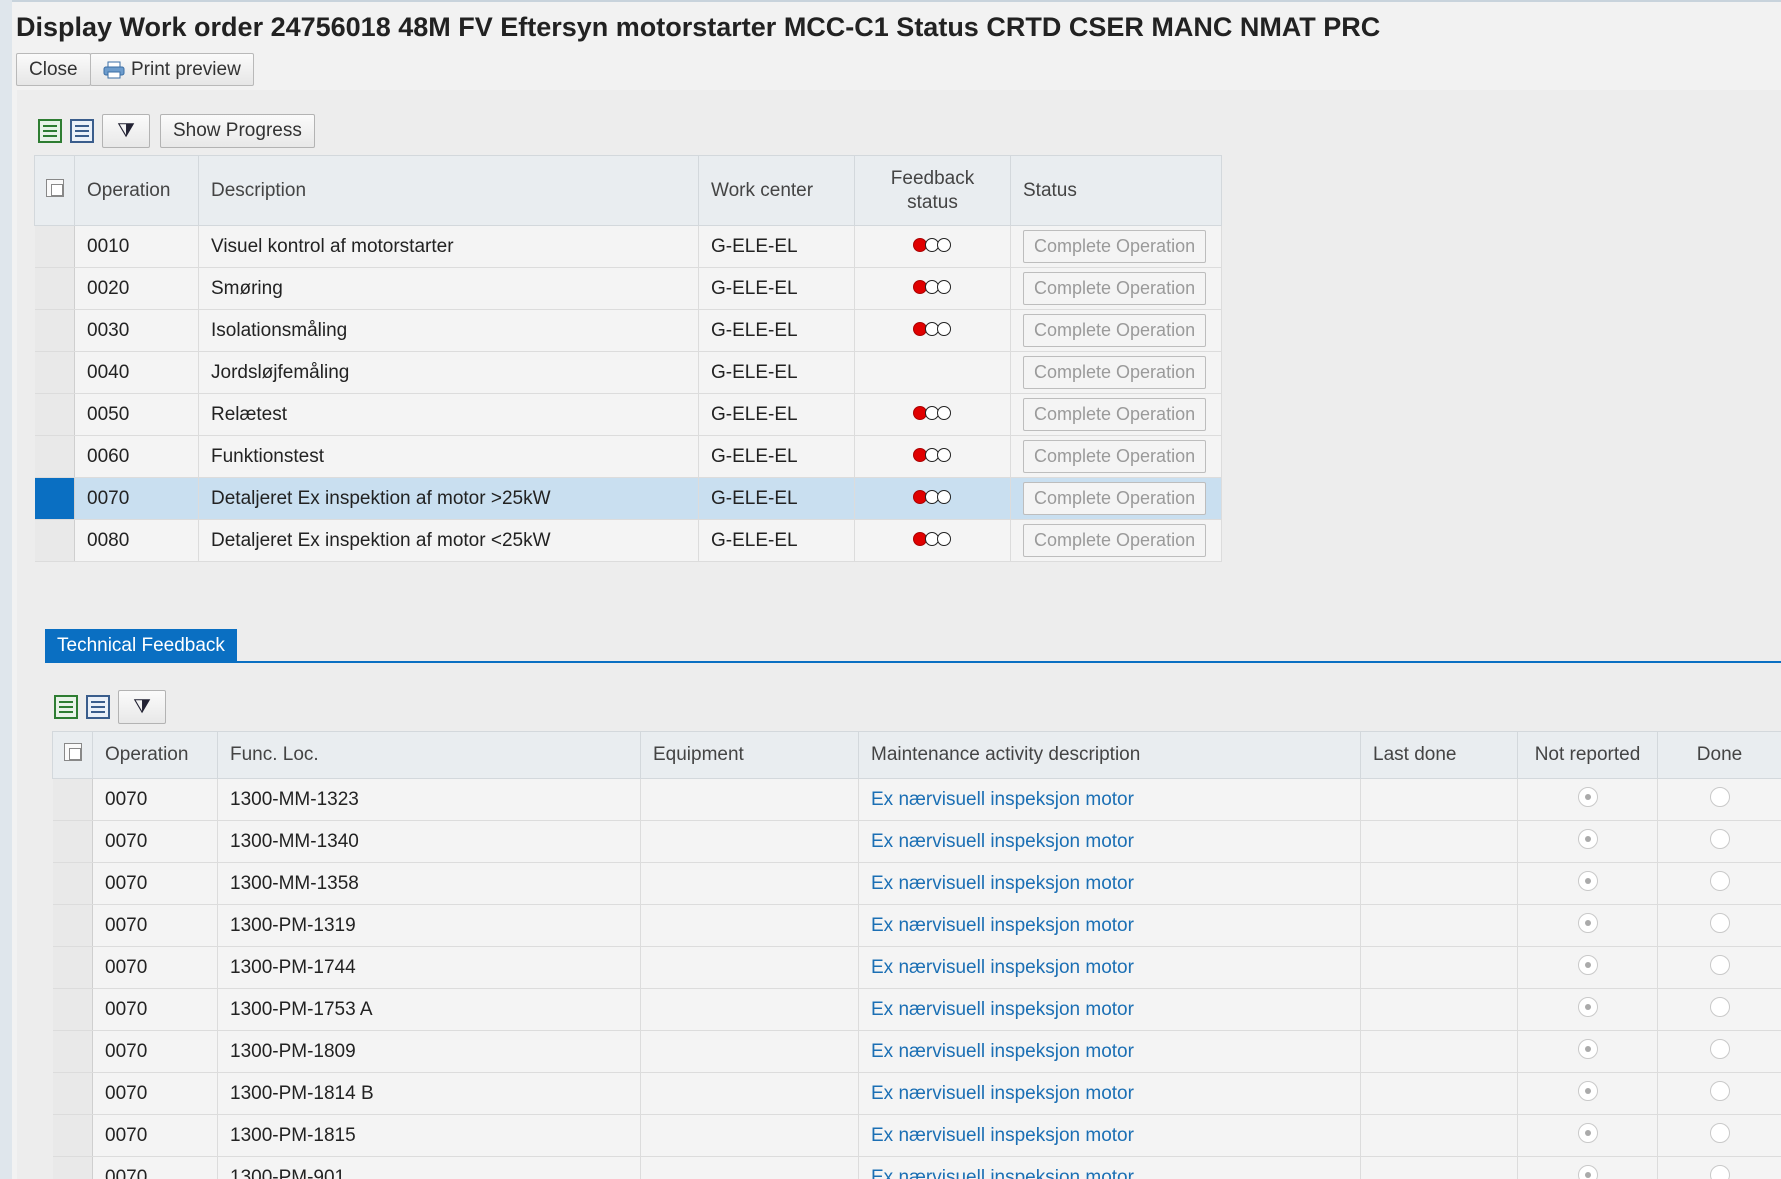 This screenshot has width=1781, height=1179. What do you see at coordinates (72, 755) in the screenshot?
I see `tf-select-all-cell` at bounding box center [72, 755].